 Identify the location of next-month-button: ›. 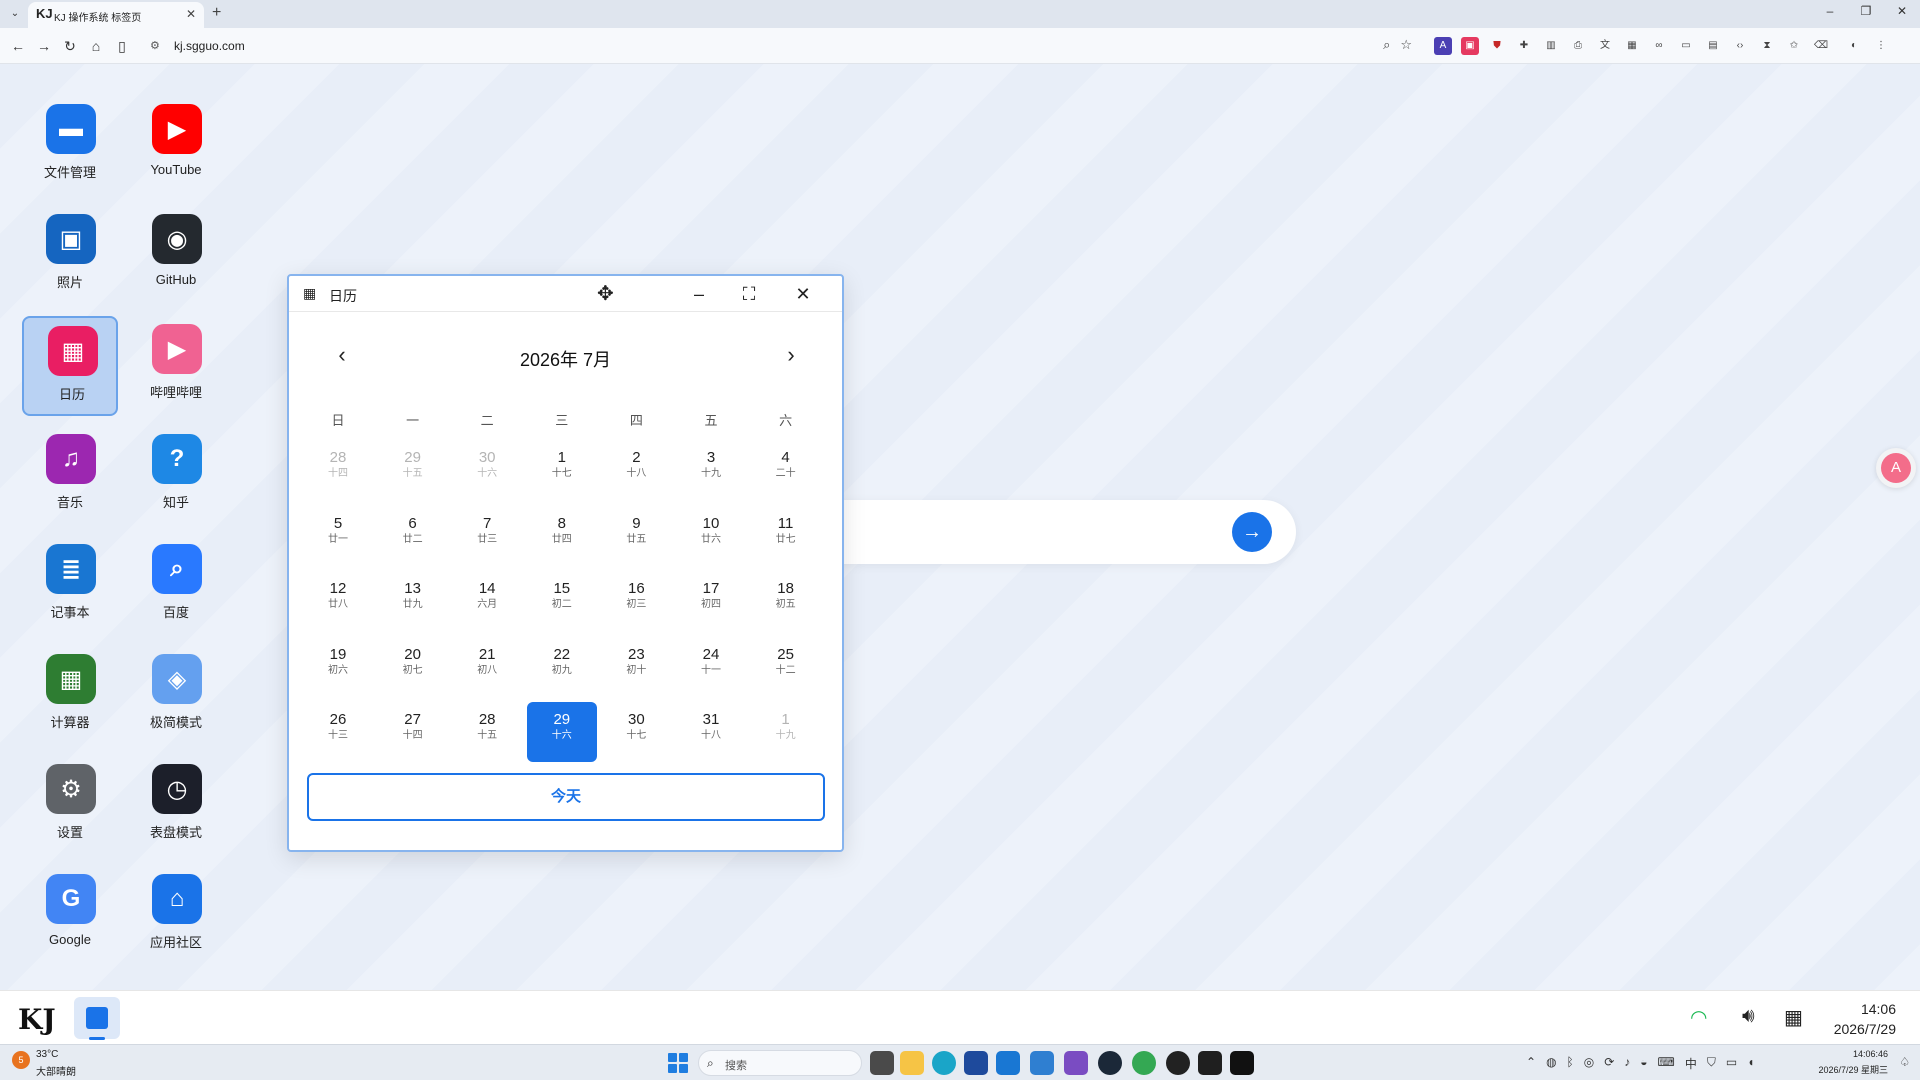
(791, 355).